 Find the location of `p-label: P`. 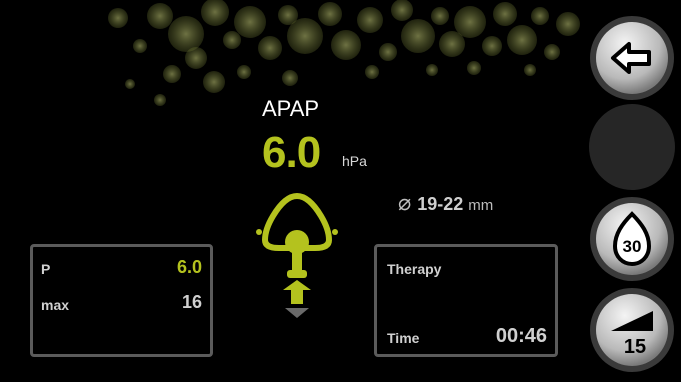

p-label: P is located at coordinates (46, 269).